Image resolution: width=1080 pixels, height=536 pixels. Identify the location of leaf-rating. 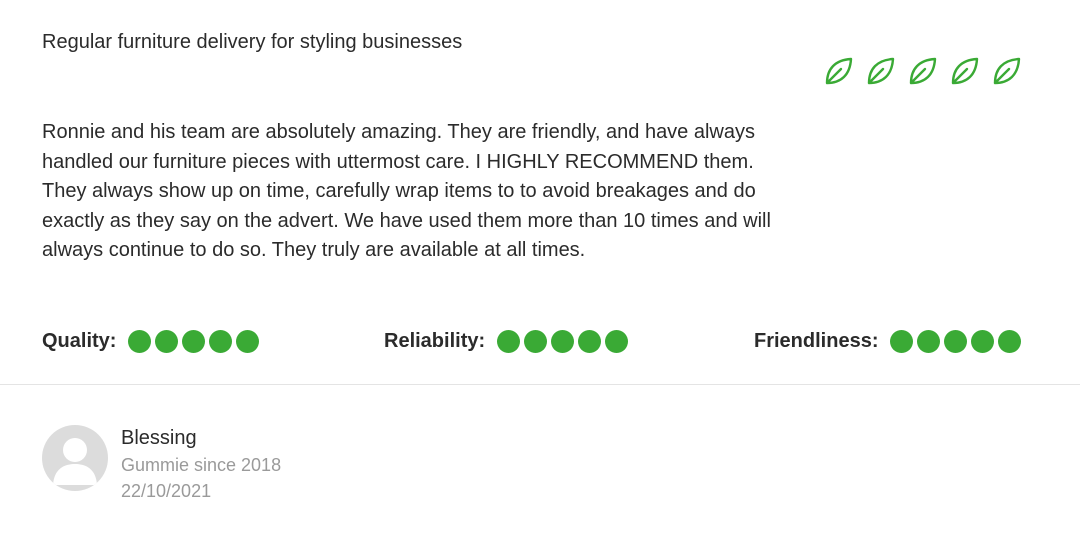
(923, 71).